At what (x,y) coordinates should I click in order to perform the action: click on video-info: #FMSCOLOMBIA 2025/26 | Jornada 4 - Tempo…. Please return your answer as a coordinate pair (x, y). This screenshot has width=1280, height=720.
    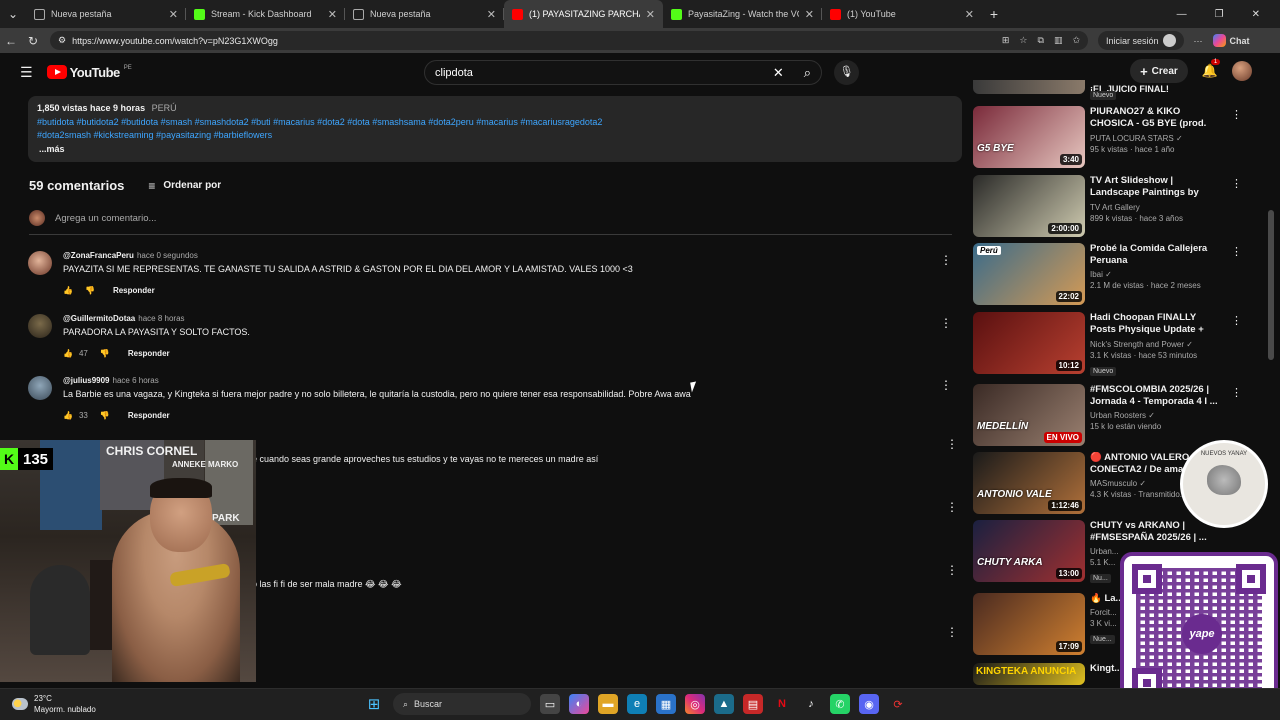
    Looking at the image, I should click on (1156, 407).